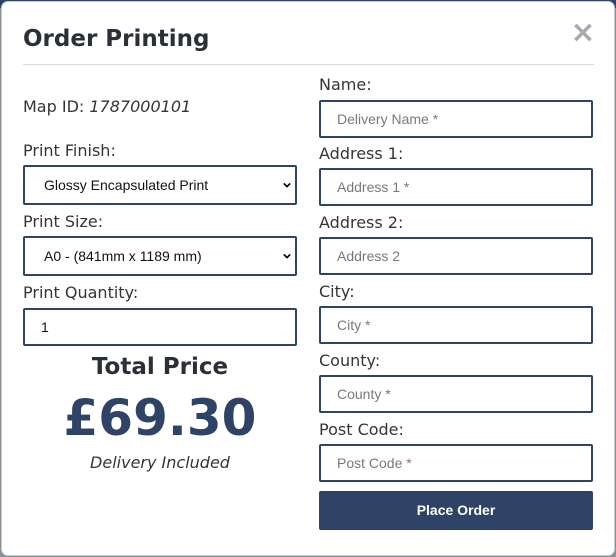 The height and width of the screenshot is (557, 616). What do you see at coordinates (126, 185) in the screenshot?
I see `print-finish-selected: Glossy Encapsulated Print` at bounding box center [126, 185].